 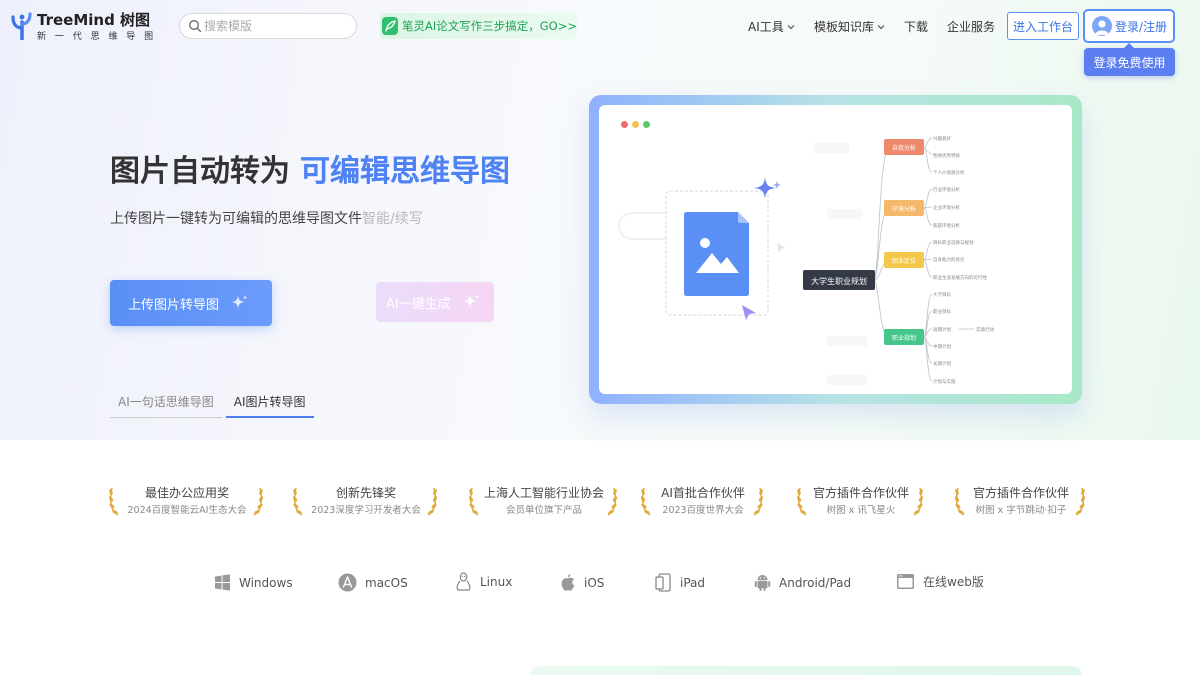 I want to click on platform-label: Android/Pad, so click(x=815, y=582).